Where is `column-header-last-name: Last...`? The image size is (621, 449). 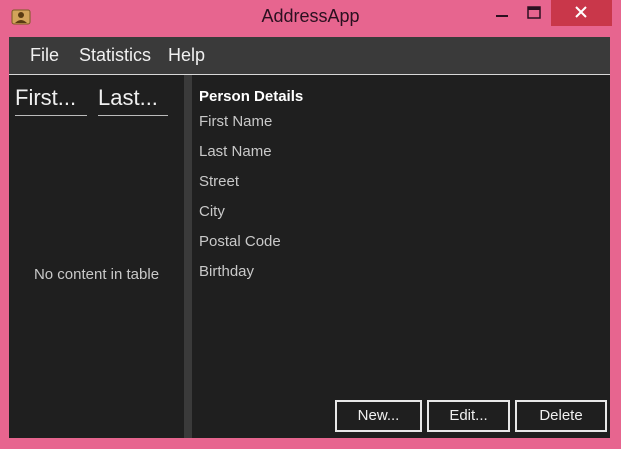
column-header-last-name: Last... is located at coordinates (133, 100).